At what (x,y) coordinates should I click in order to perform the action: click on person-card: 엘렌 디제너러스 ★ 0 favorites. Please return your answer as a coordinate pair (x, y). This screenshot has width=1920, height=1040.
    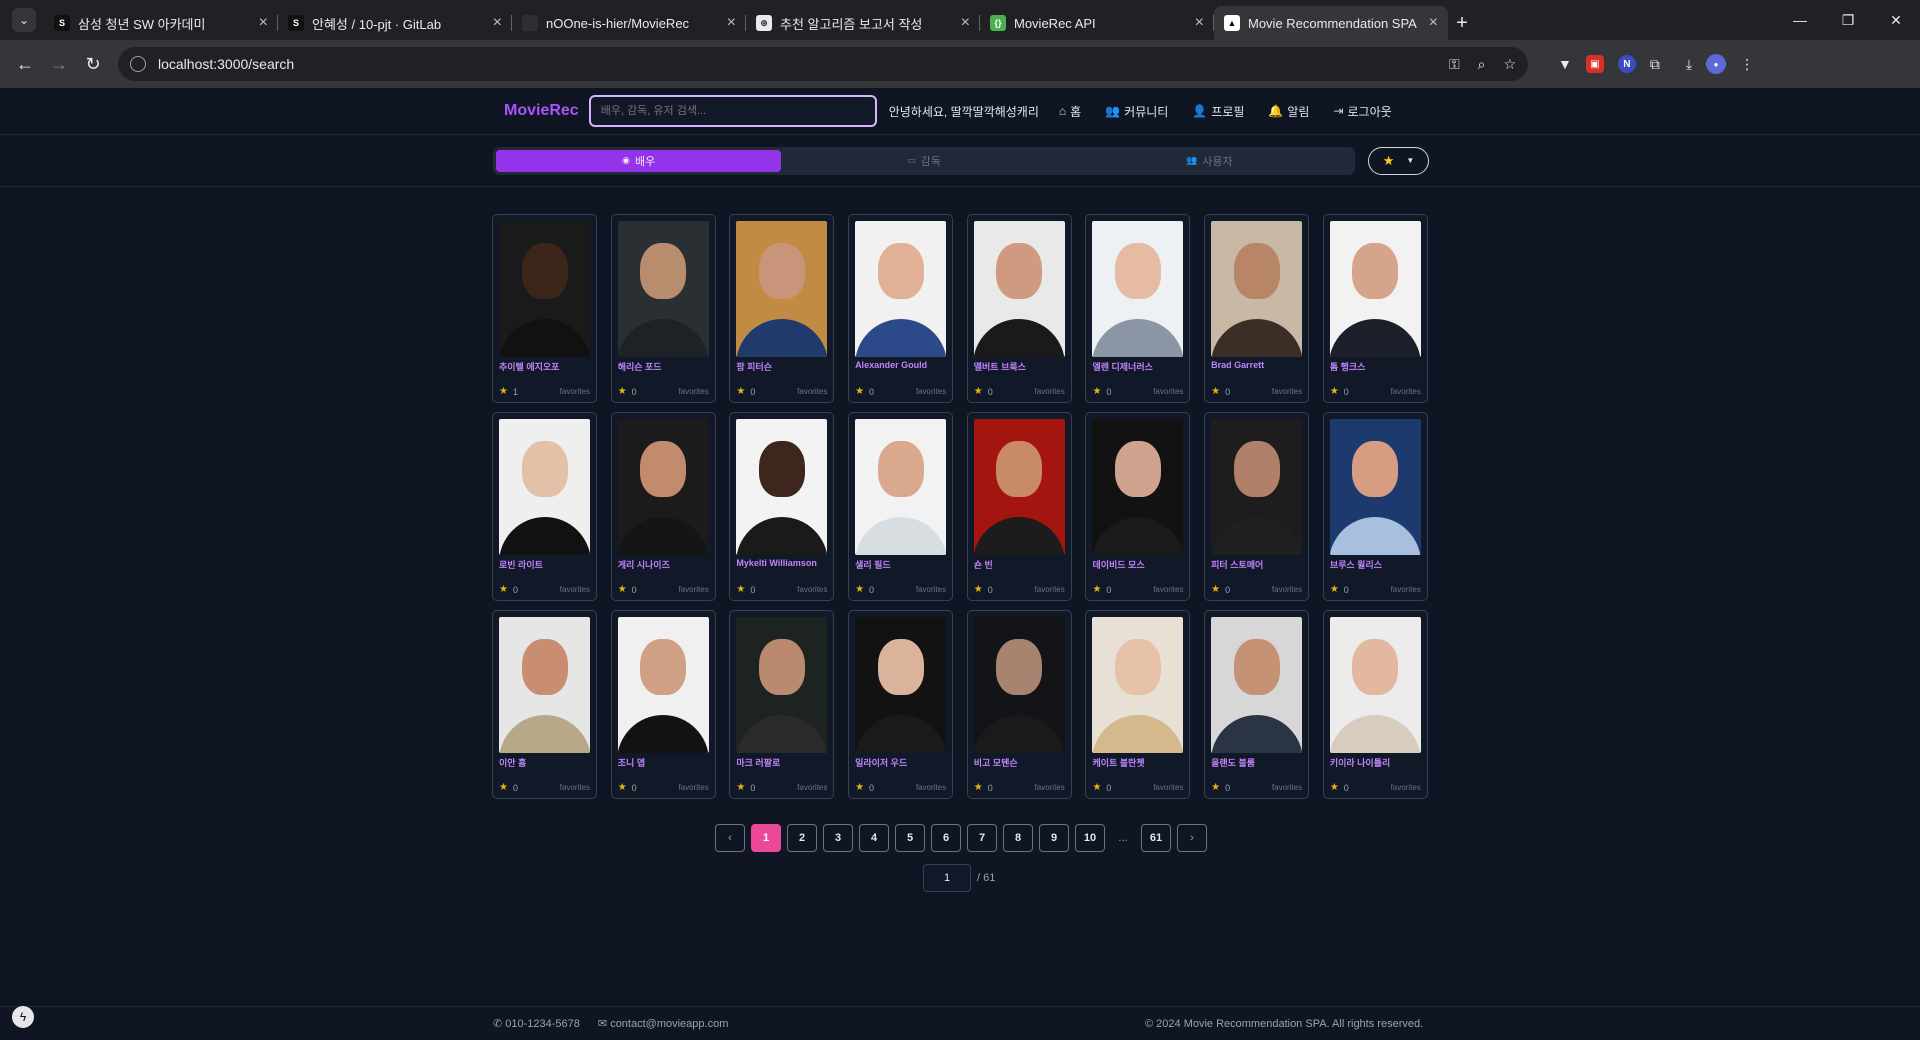
    Looking at the image, I should click on (1138, 308).